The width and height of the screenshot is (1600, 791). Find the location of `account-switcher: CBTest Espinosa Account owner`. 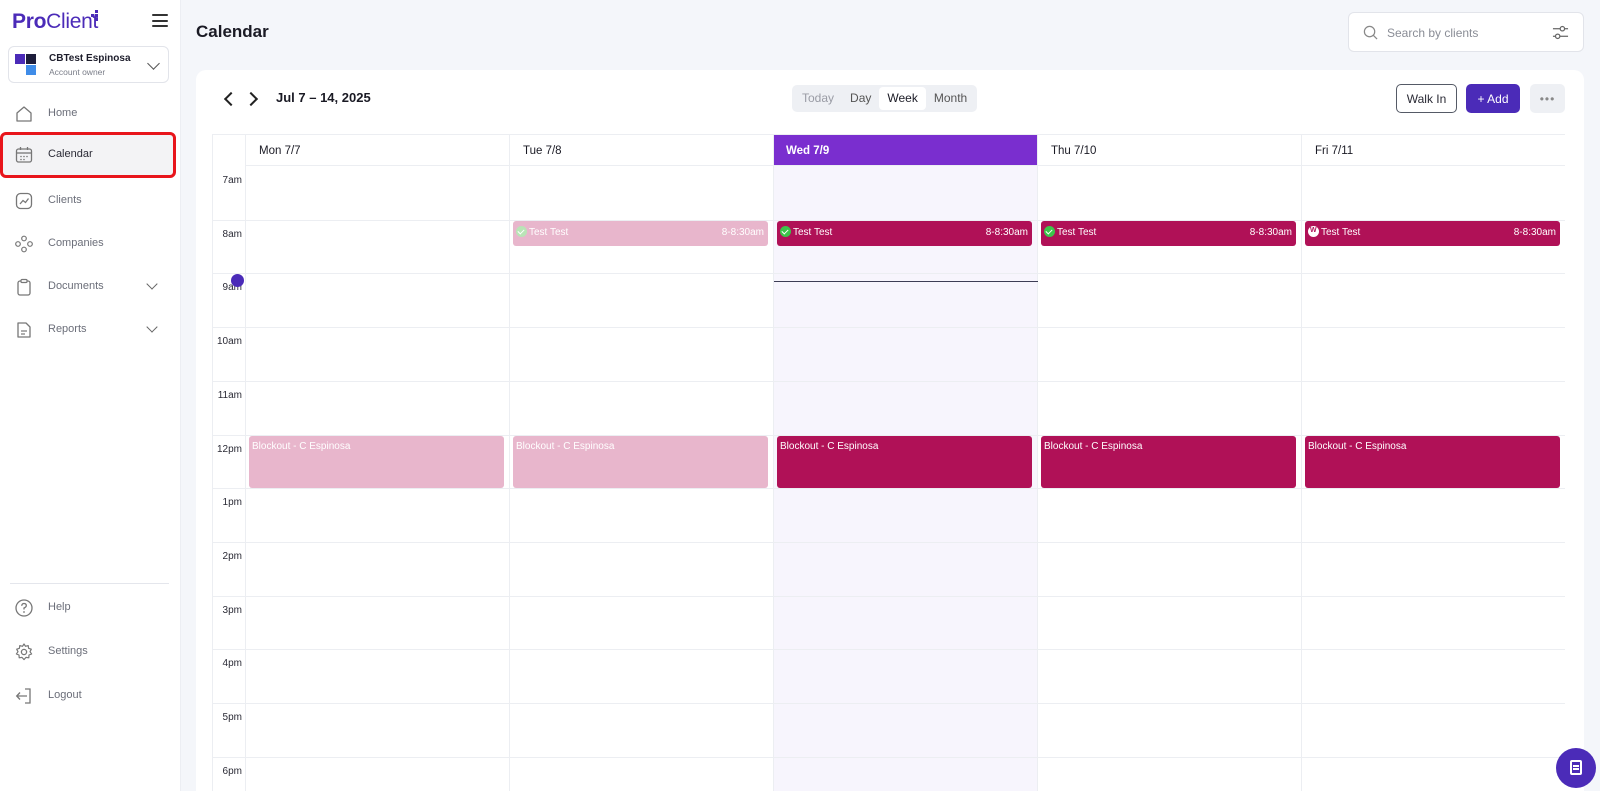

account-switcher: CBTest Espinosa Account owner is located at coordinates (88, 64).